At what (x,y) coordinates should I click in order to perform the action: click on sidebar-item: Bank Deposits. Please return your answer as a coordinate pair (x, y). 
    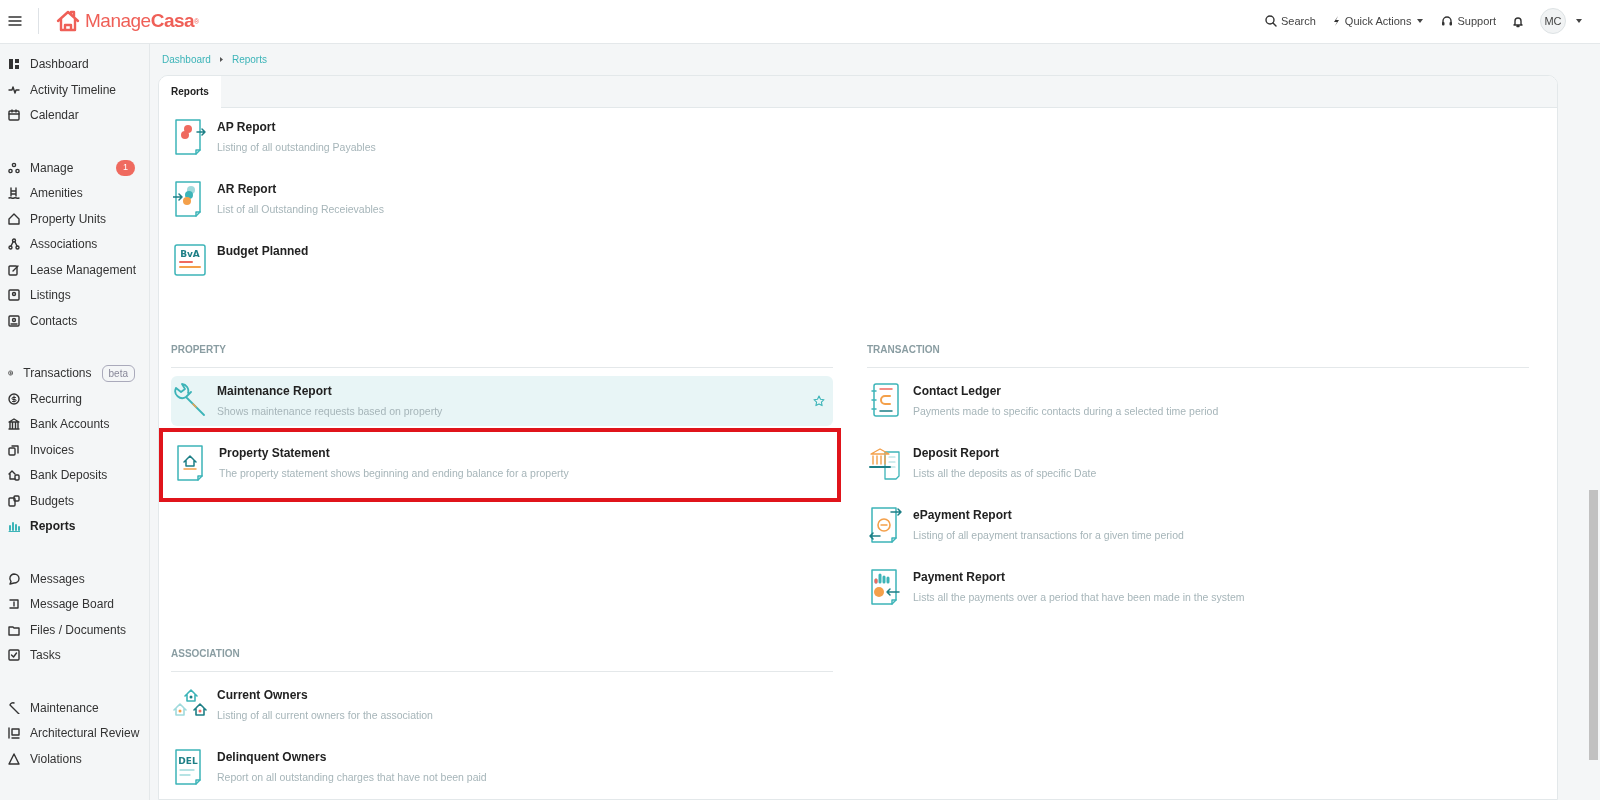
    Looking at the image, I should click on (74, 475).